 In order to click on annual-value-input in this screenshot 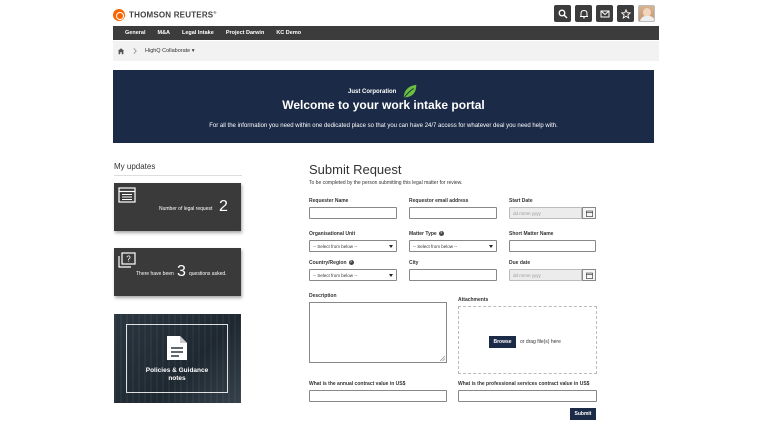, I will do `click(378, 396)`.